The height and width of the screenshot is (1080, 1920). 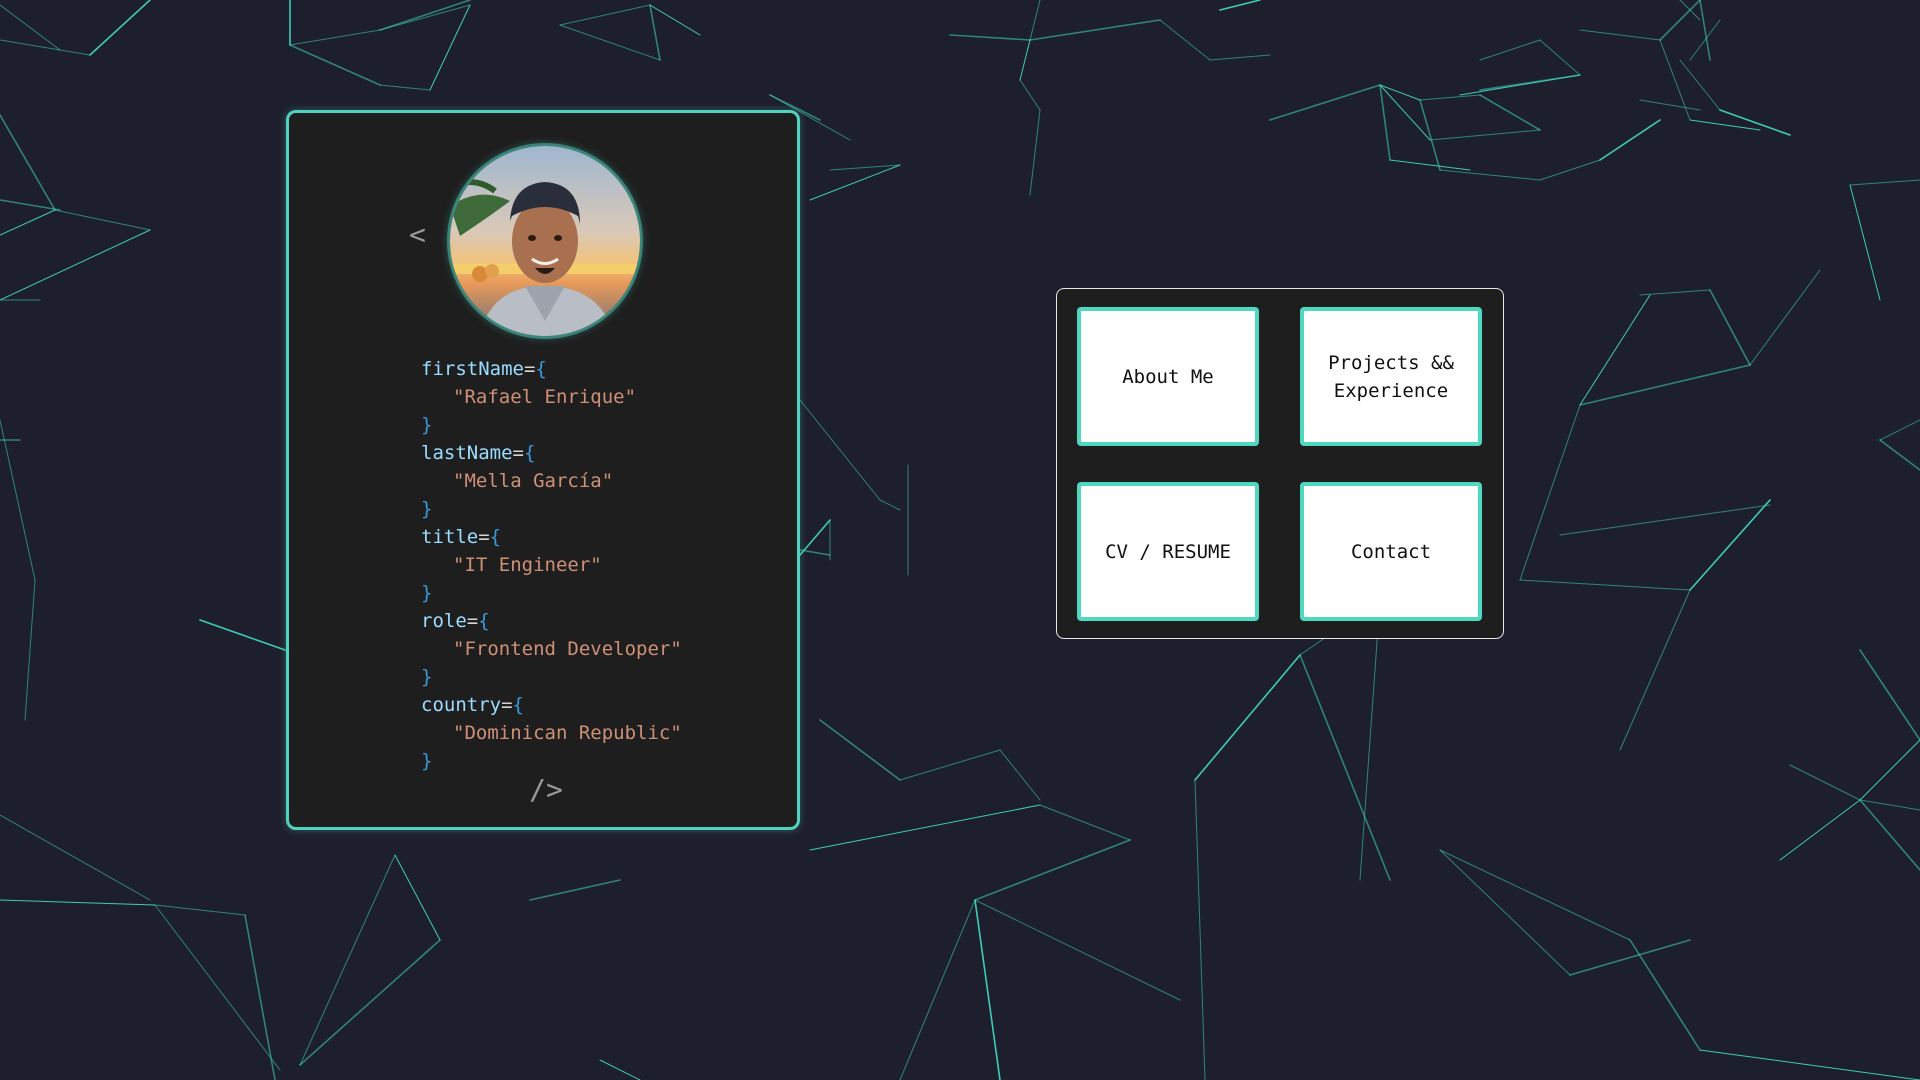 What do you see at coordinates (545, 241) in the screenshot?
I see `avatar` at bounding box center [545, 241].